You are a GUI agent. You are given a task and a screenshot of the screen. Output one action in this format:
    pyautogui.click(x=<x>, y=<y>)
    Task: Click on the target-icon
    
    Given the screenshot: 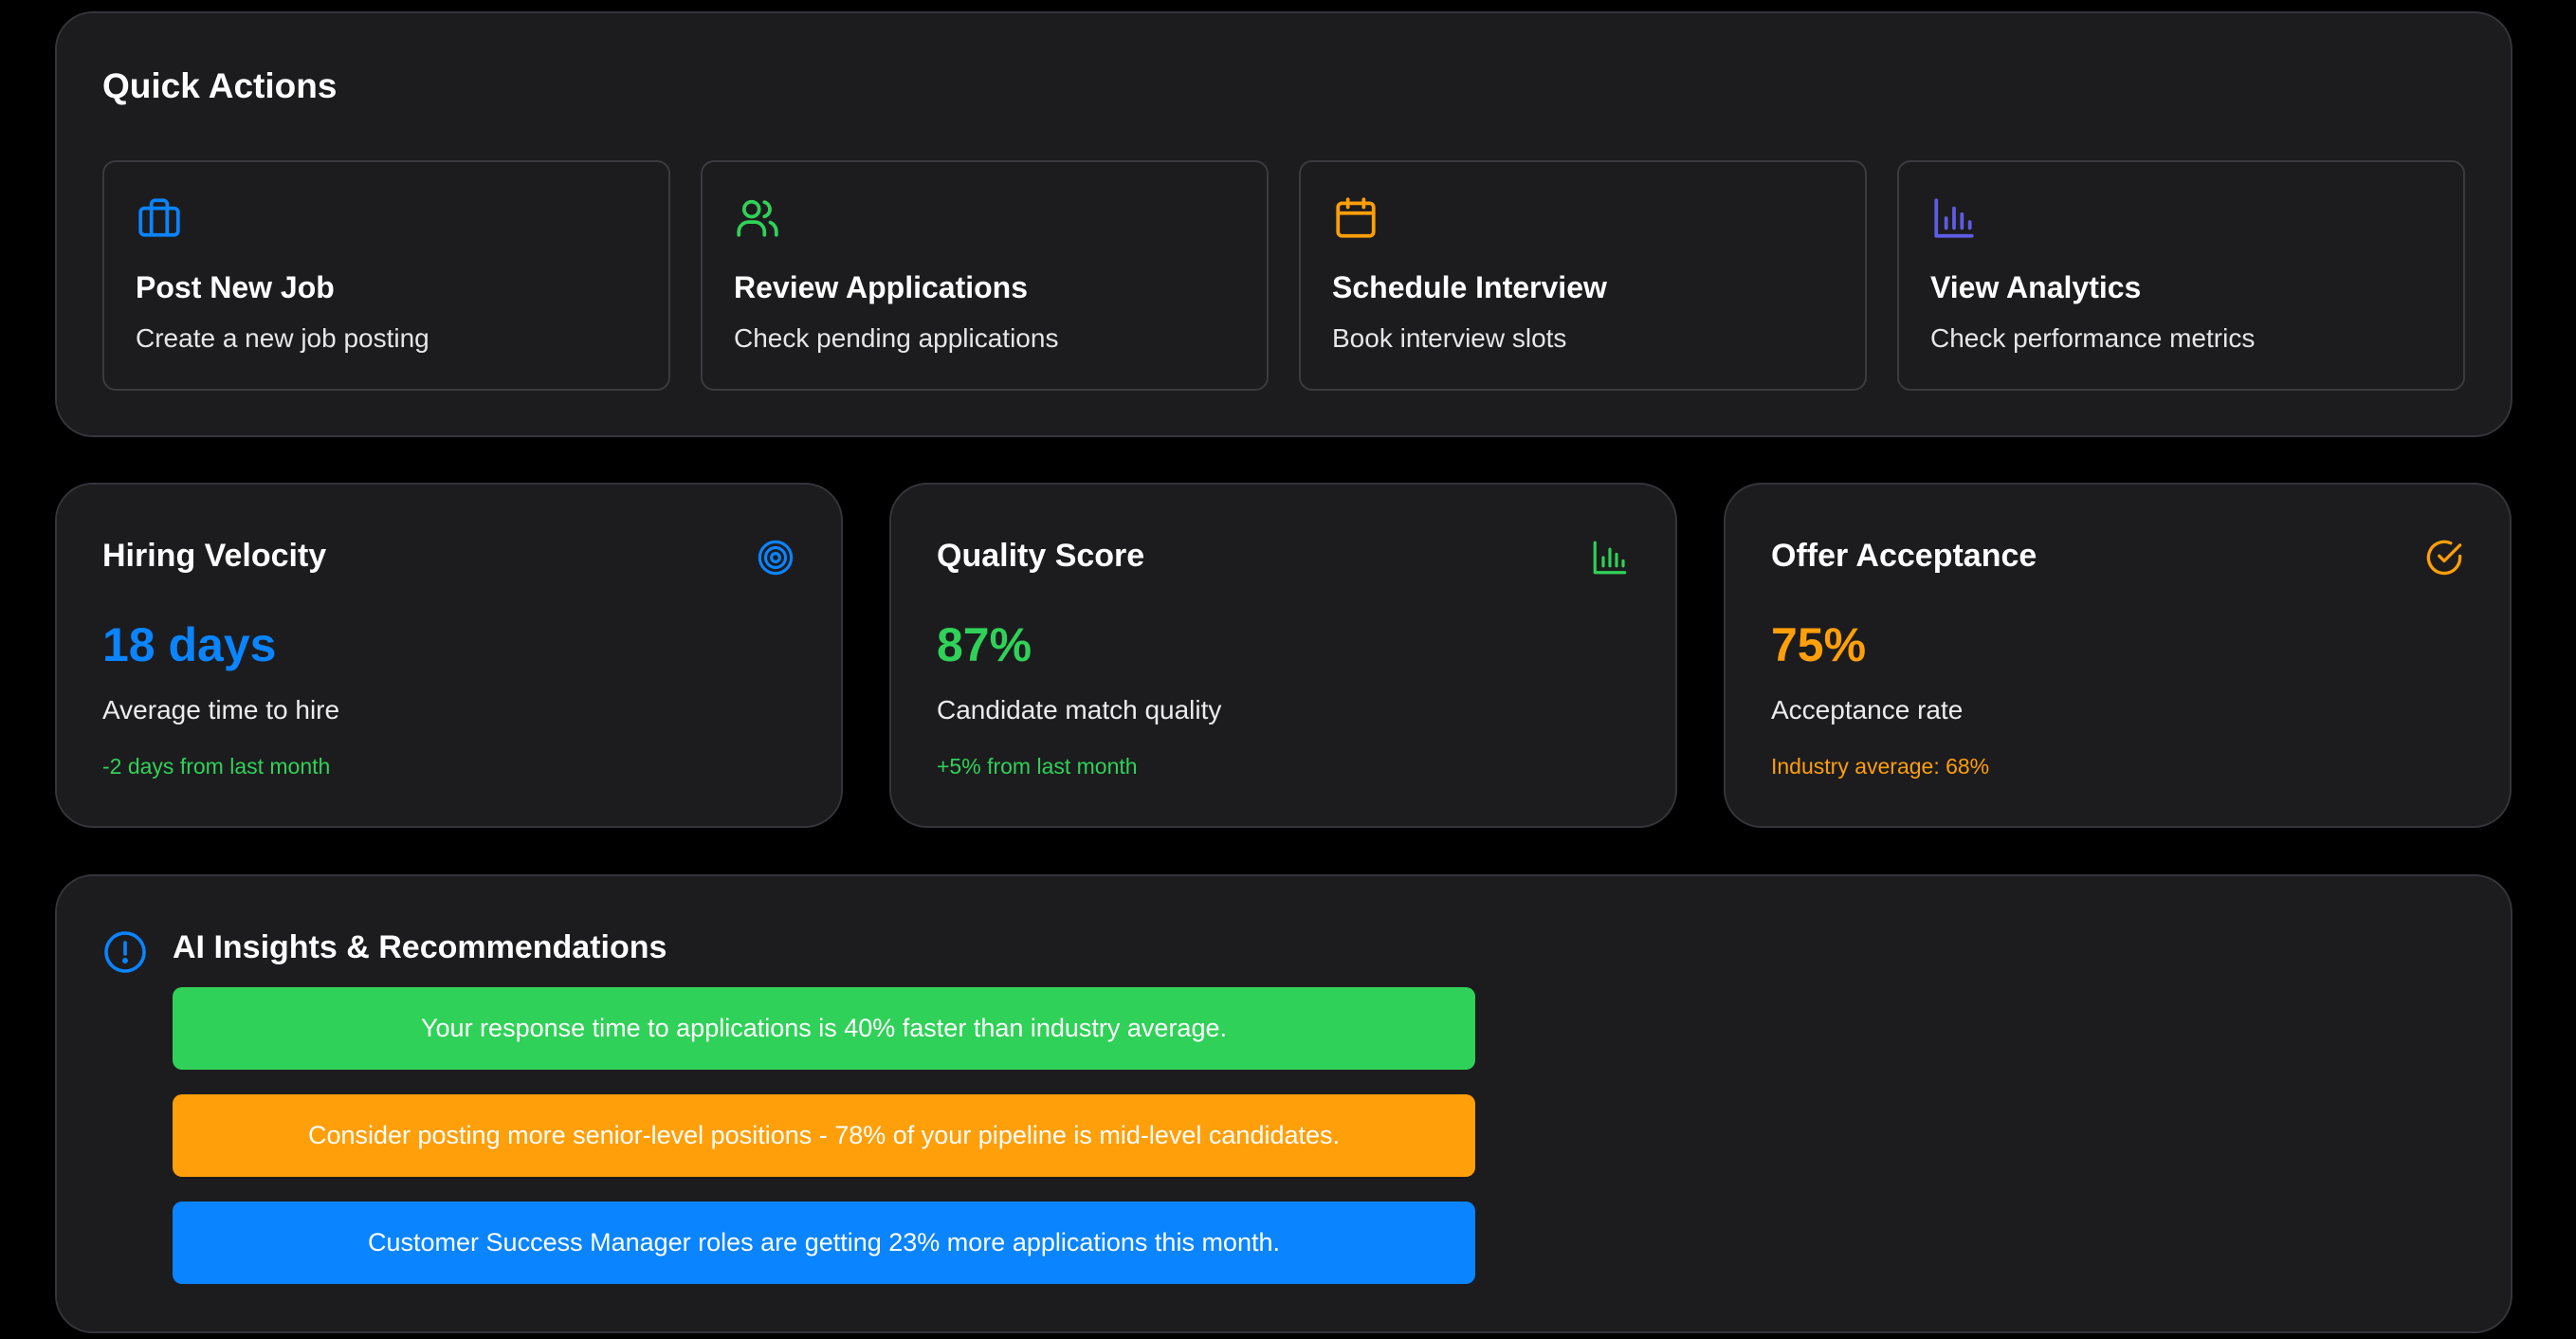 What is the action you would take?
    pyautogui.click(x=775, y=558)
    